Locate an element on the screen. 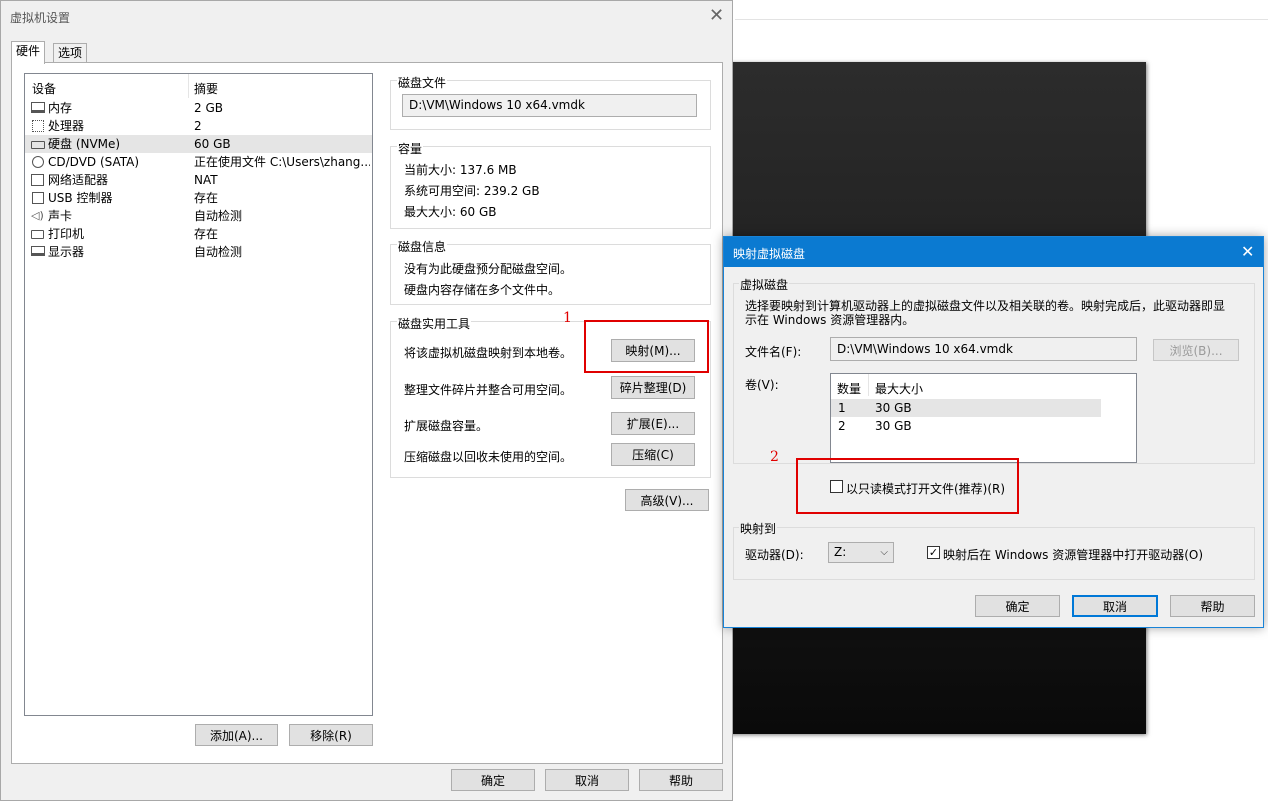 This screenshot has height=803, width=1268. open-explorer-label: 映射后在 Windows 资源管理器中打开驱动器(O) is located at coordinates (1073, 554).